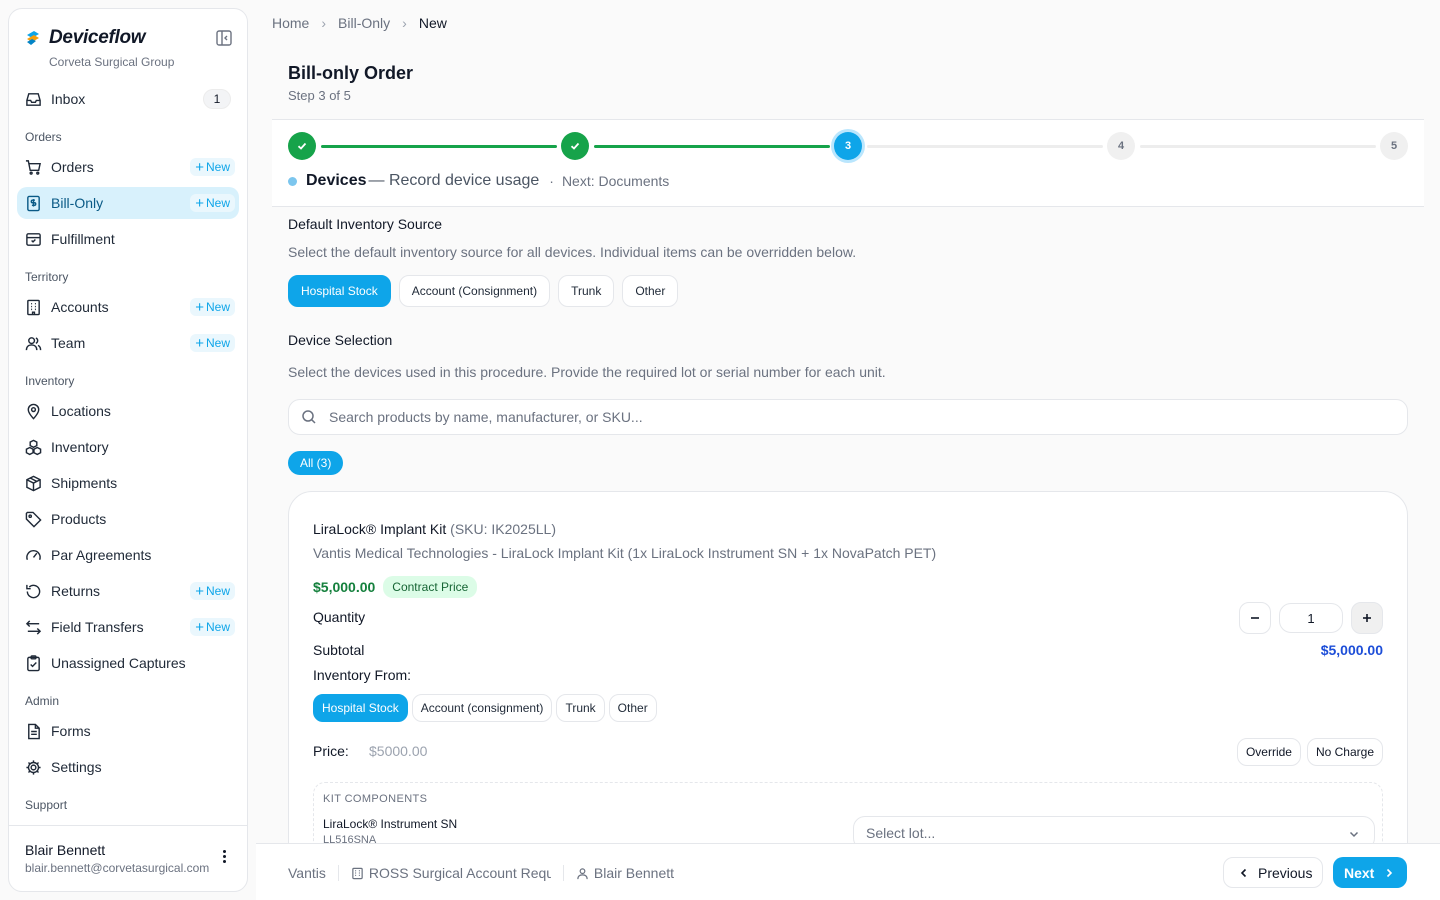 The image size is (1440, 900). Describe the element at coordinates (580, 708) in the screenshot. I see `item-source-trunk: Trunk` at that location.